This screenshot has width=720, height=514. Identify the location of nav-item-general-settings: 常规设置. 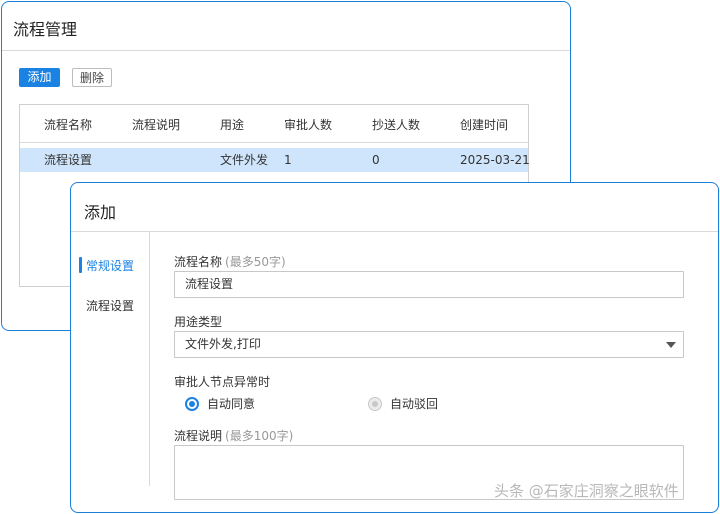
(107, 265).